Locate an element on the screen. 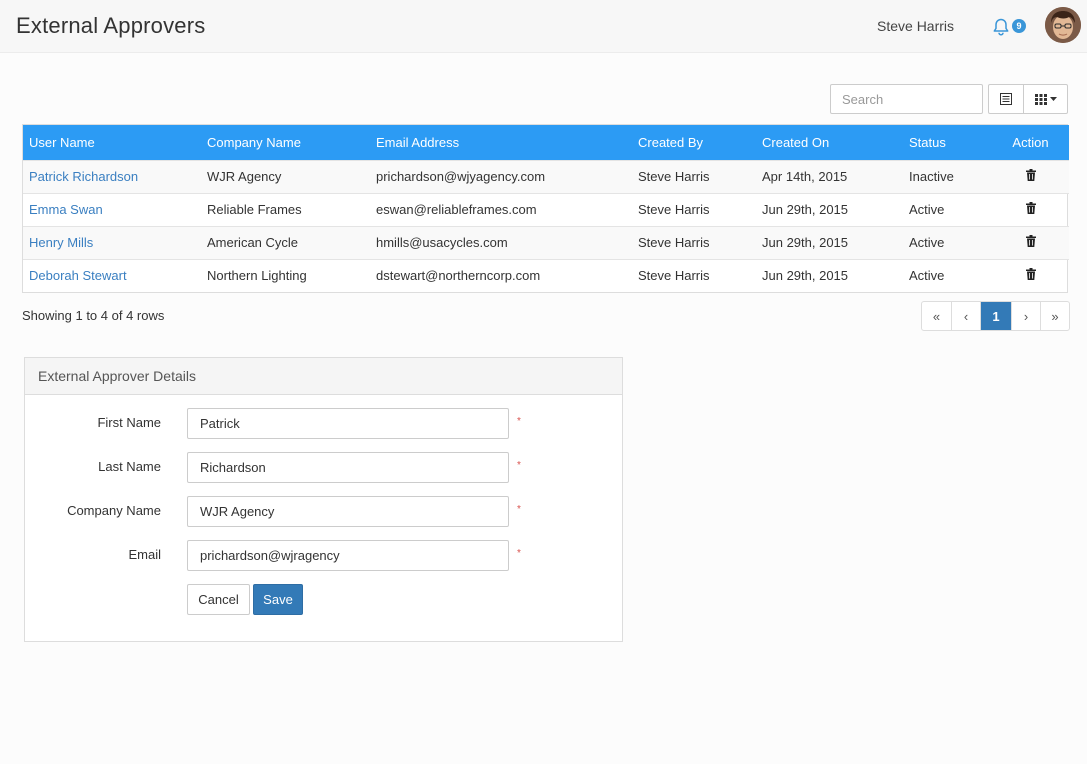  first-name-label: First Name is located at coordinates (129, 422).